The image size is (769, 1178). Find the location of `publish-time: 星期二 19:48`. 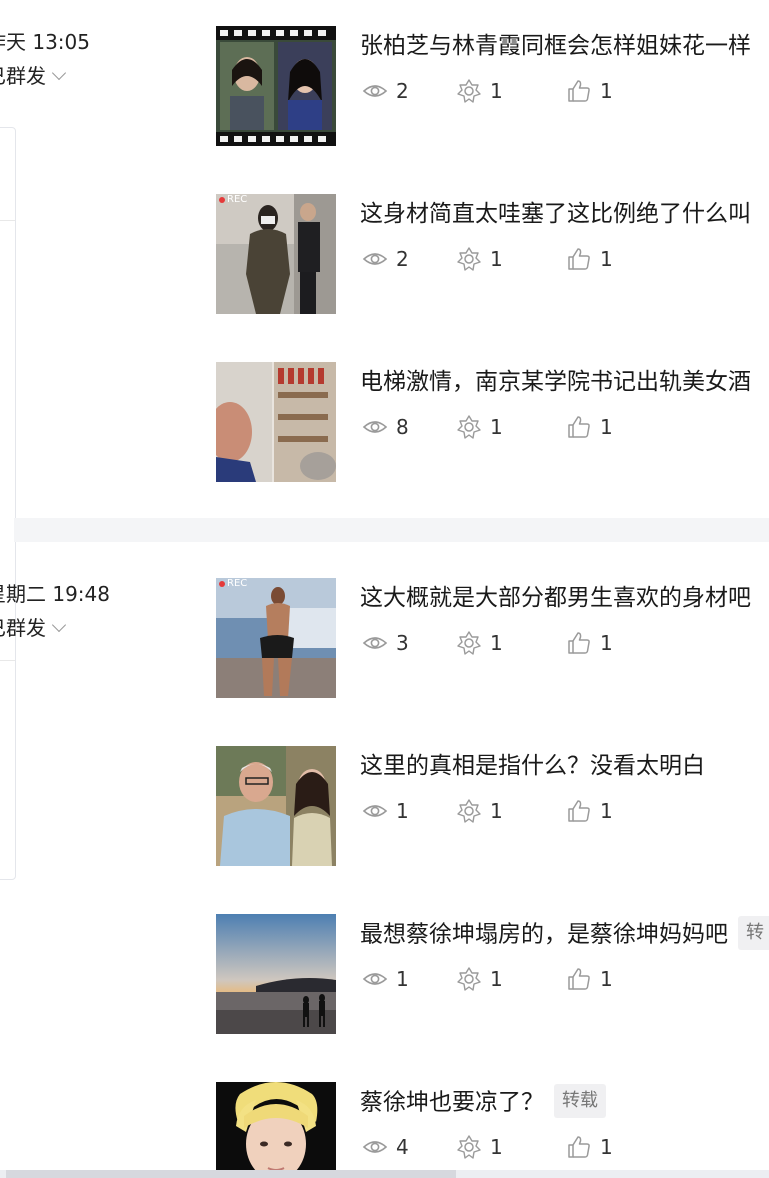

publish-time: 星期二 19:48 is located at coordinates (55, 594).